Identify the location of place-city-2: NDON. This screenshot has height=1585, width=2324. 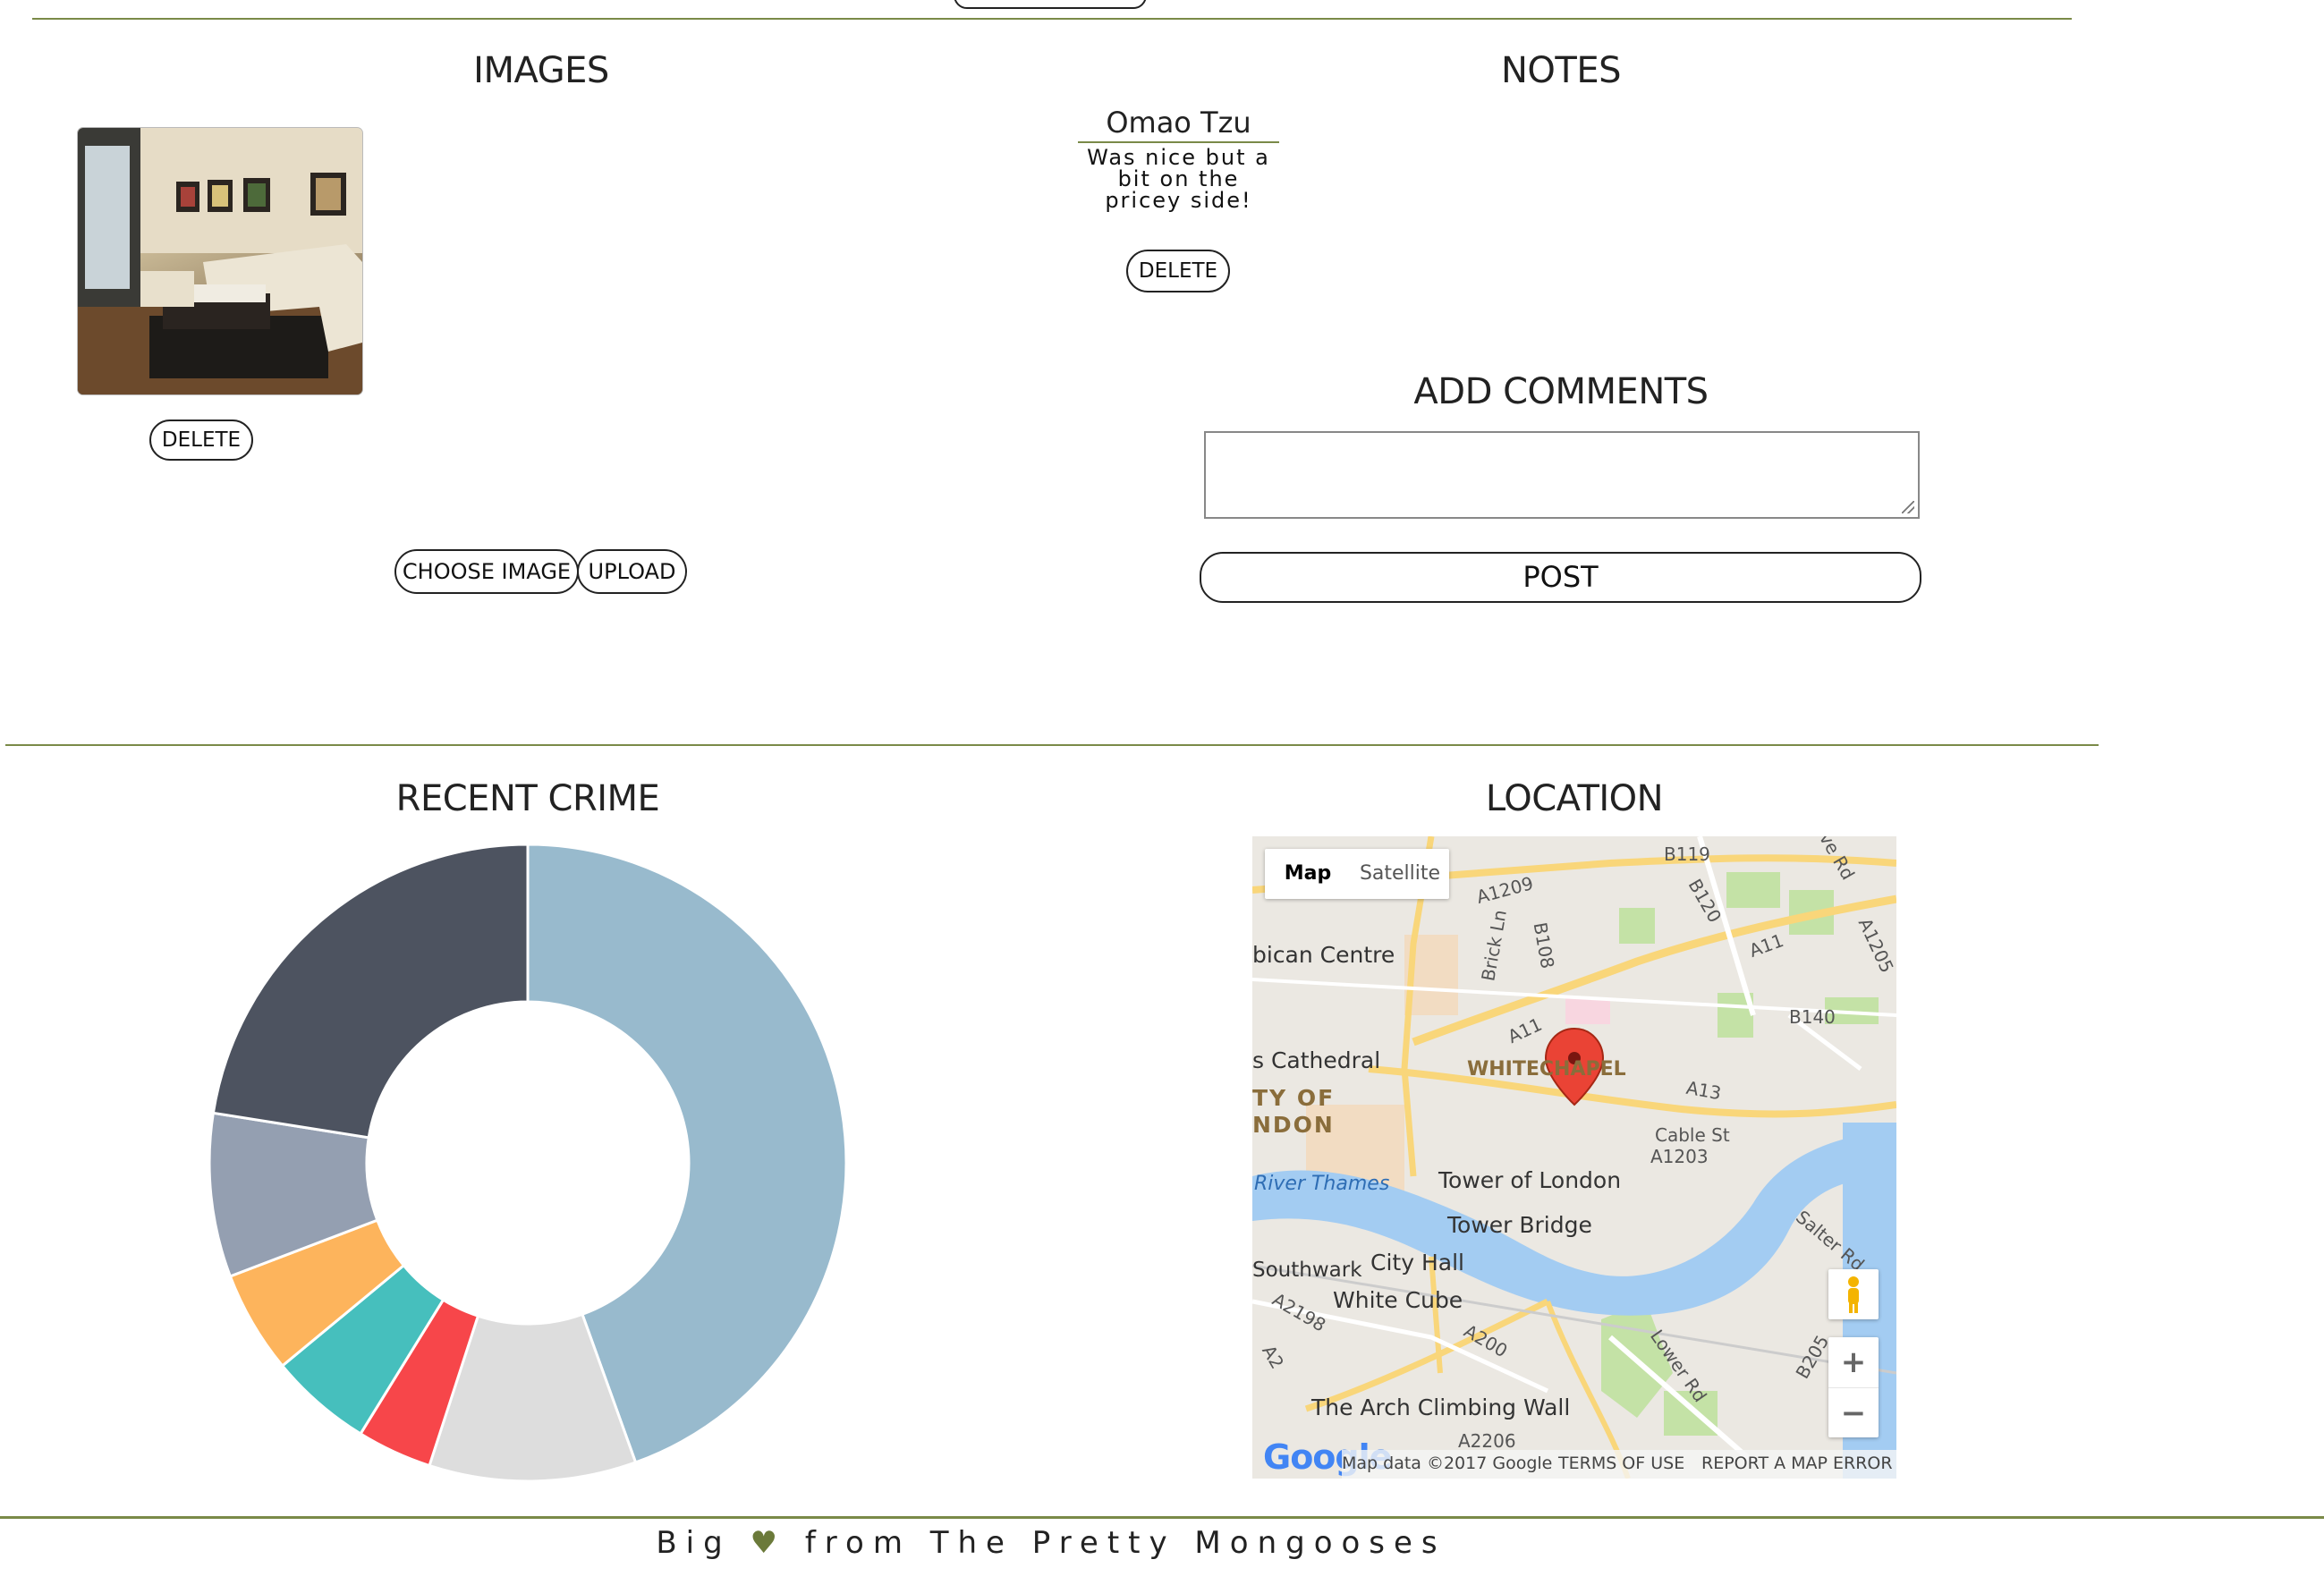
(1293, 1125).